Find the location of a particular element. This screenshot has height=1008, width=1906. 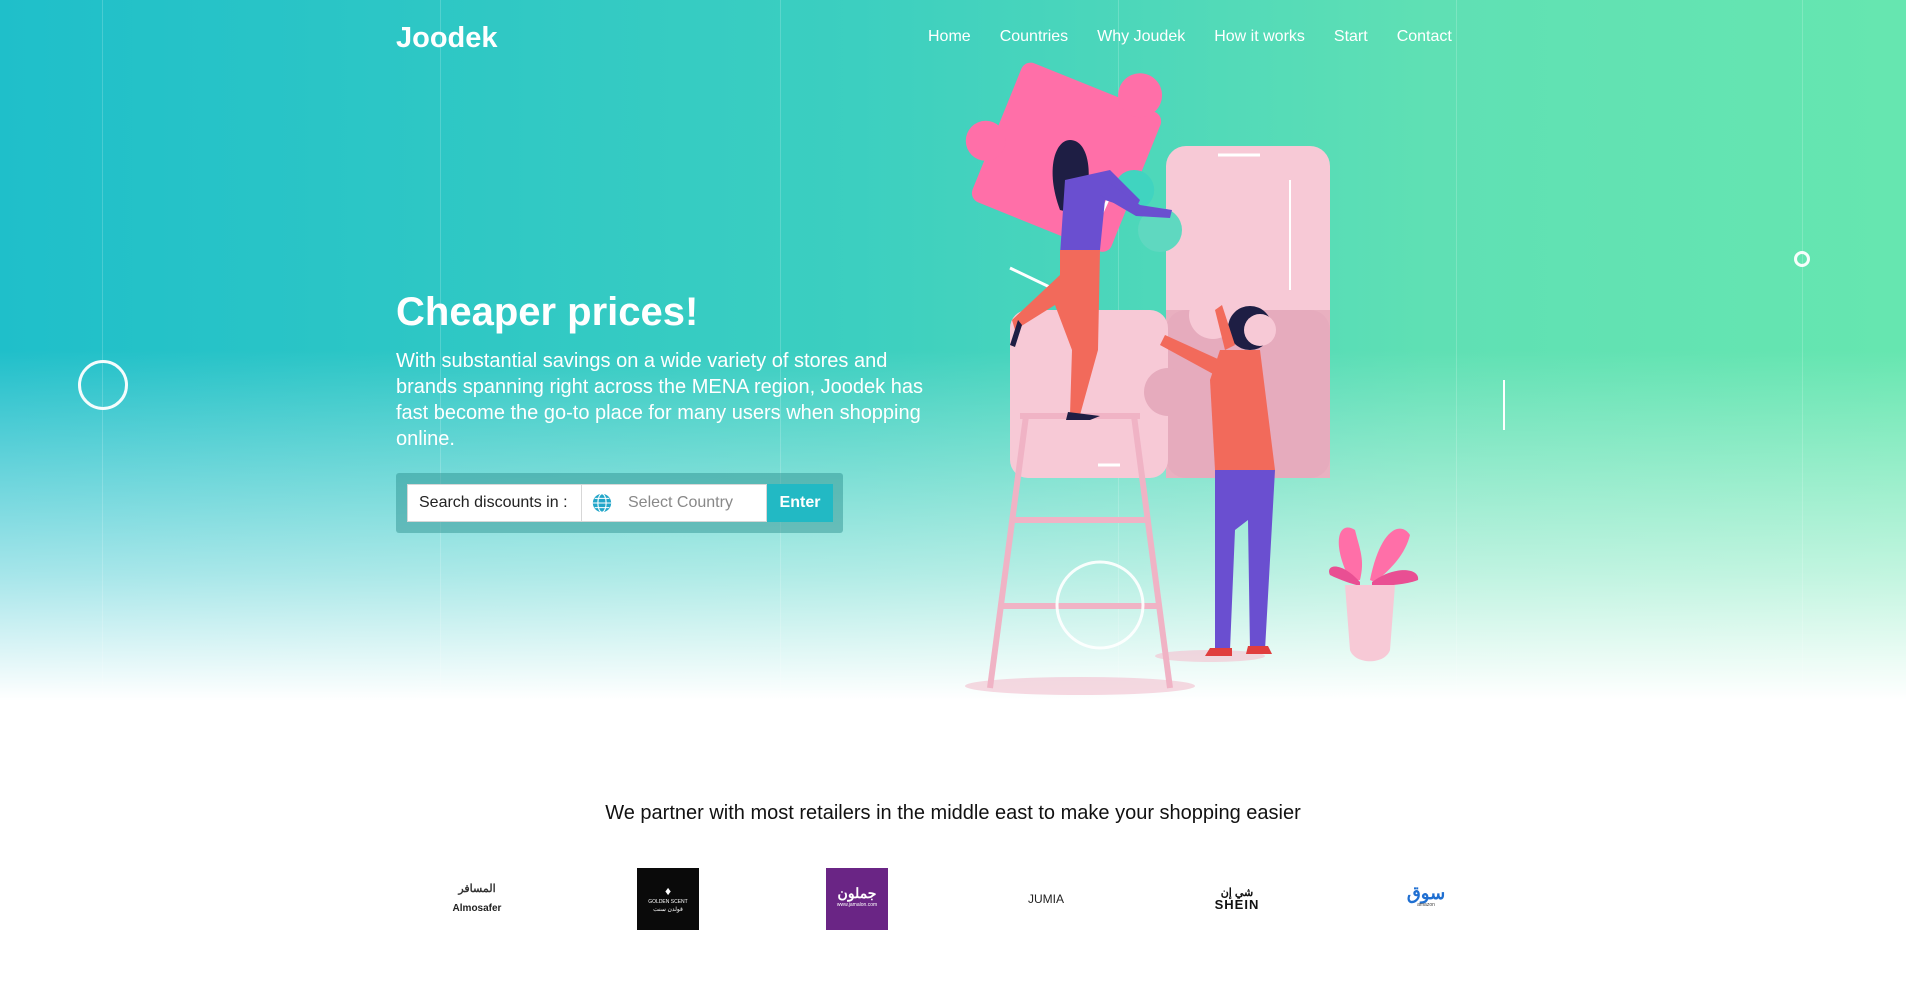

nav-countries: Countries is located at coordinates (1034, 37).